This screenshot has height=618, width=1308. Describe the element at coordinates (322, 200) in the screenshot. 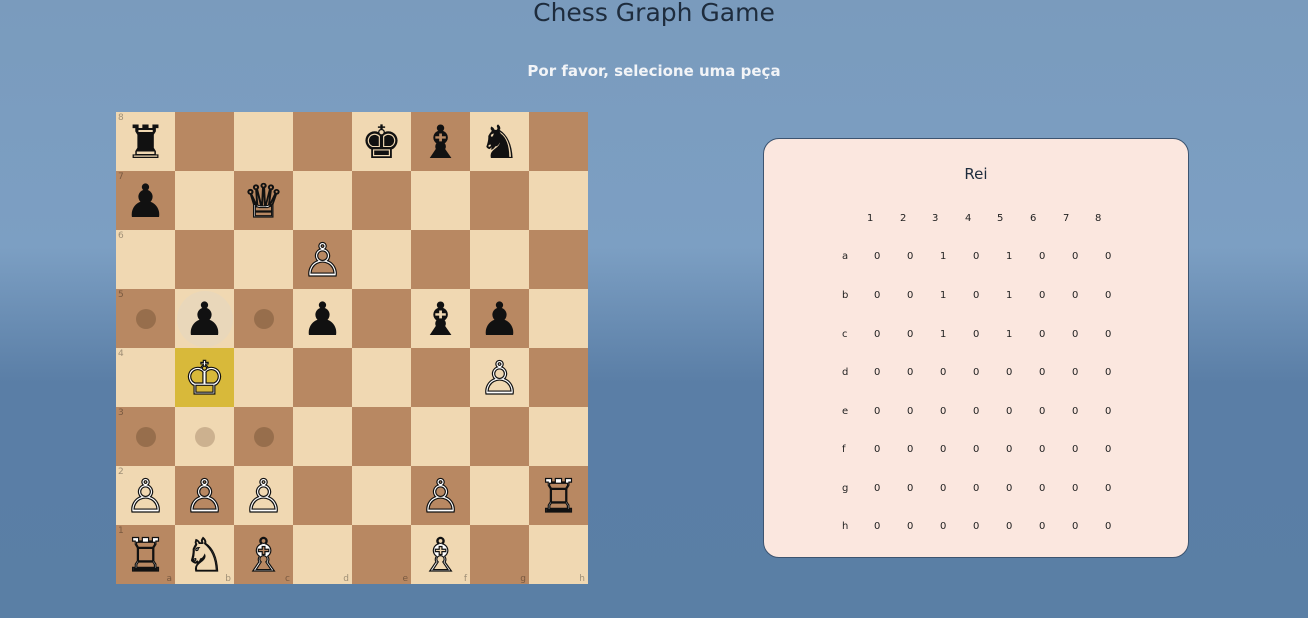

I see `square-d7` at that location.